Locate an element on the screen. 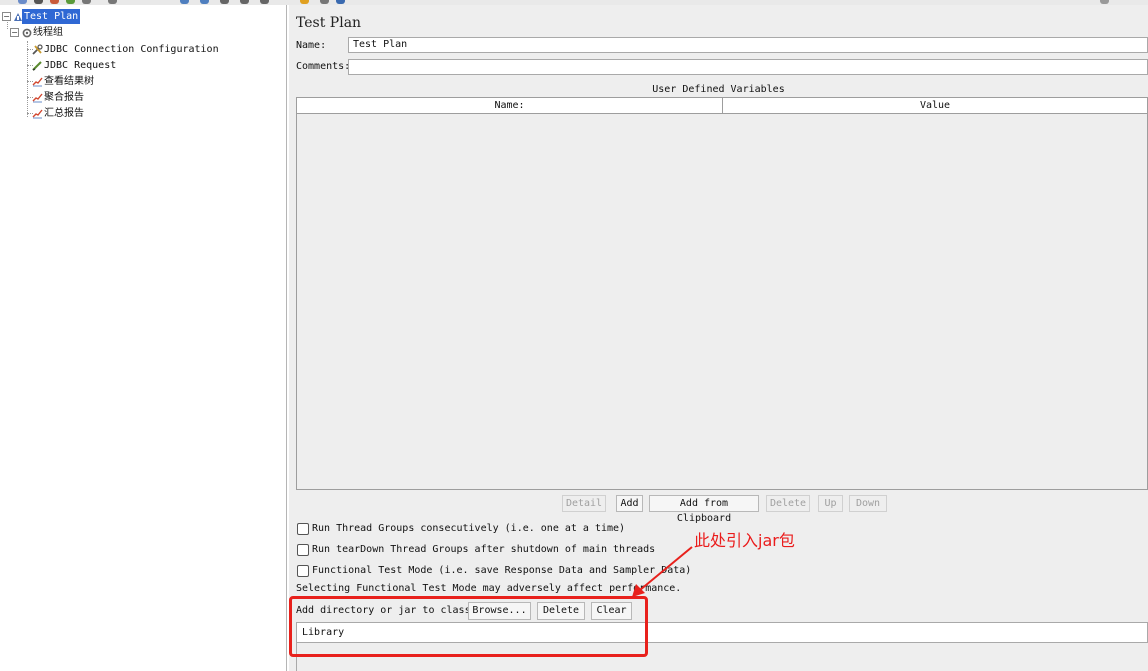 The width and height of the screenshot is (1148, 671). tree-node-label: JDBC Request is located at coordinates (80, 65).